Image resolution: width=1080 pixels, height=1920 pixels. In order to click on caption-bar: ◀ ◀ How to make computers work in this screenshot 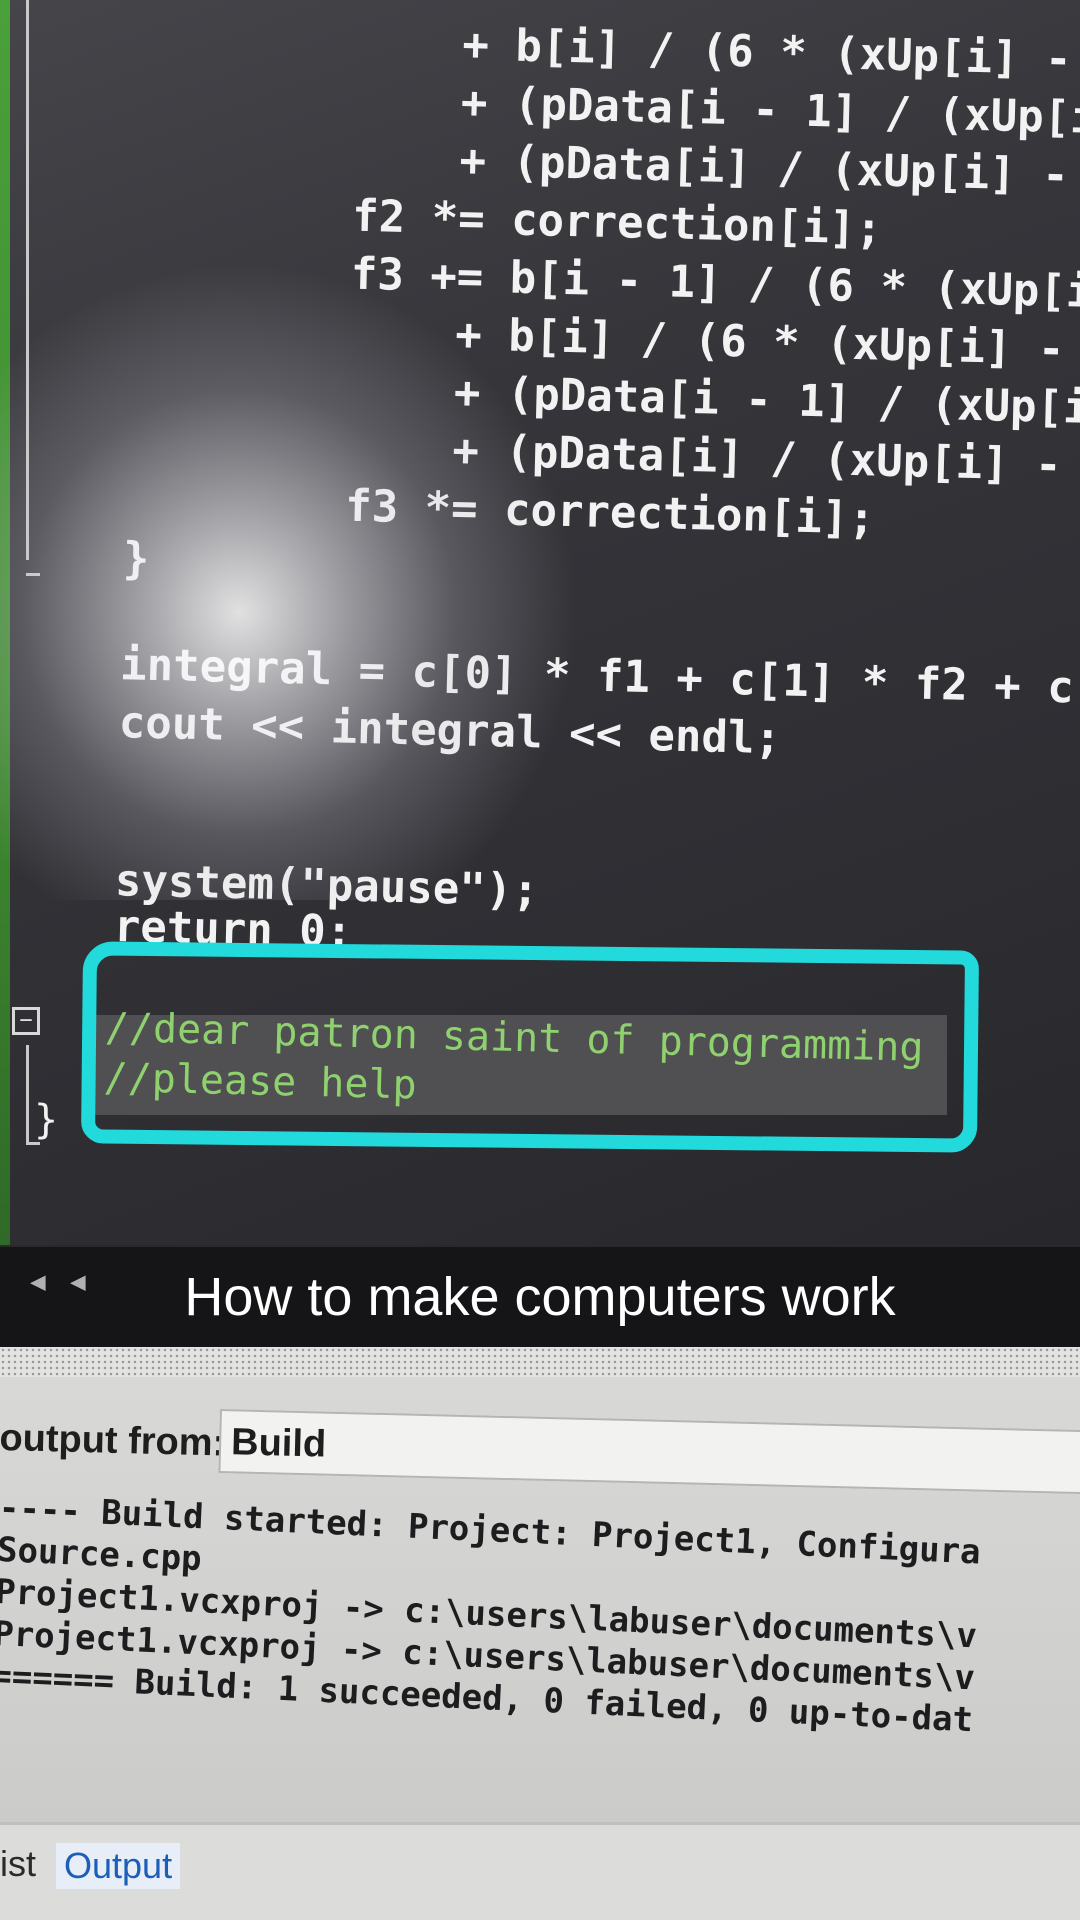, I will do `click(540, 1297)`.